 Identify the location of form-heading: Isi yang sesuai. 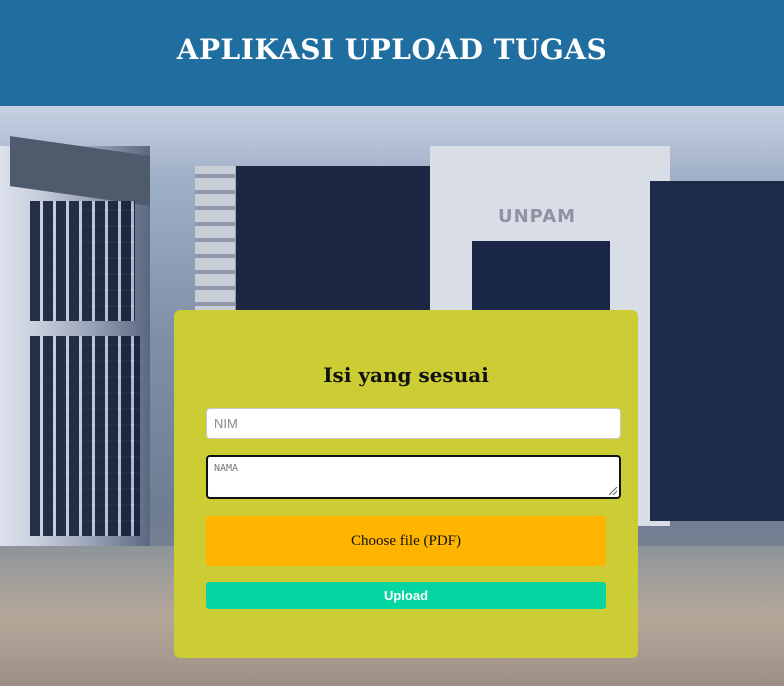
(406, 375).